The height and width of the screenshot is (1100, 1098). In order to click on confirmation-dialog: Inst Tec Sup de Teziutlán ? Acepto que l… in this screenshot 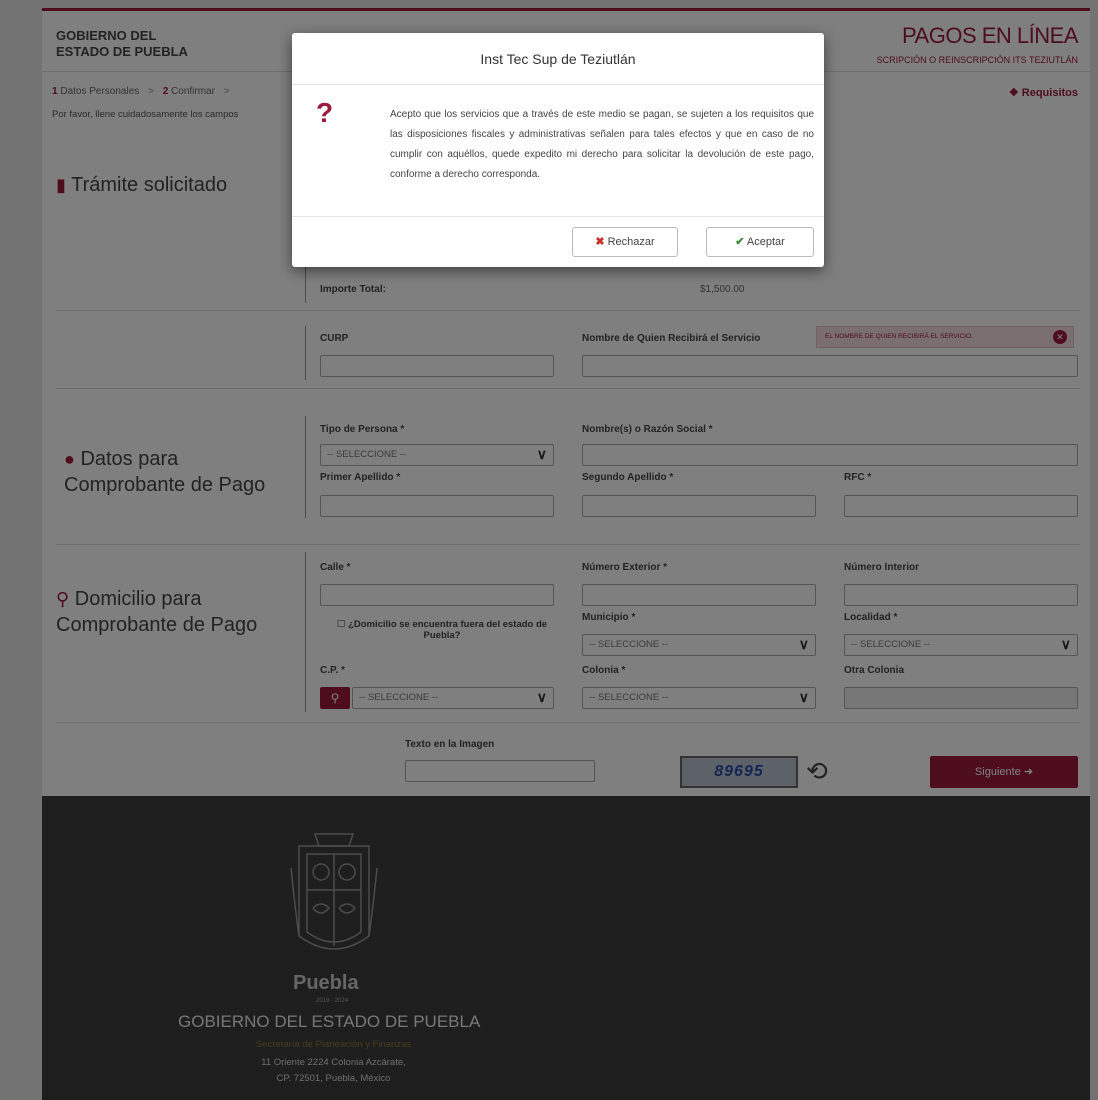, I will do `click(558, 150)`.